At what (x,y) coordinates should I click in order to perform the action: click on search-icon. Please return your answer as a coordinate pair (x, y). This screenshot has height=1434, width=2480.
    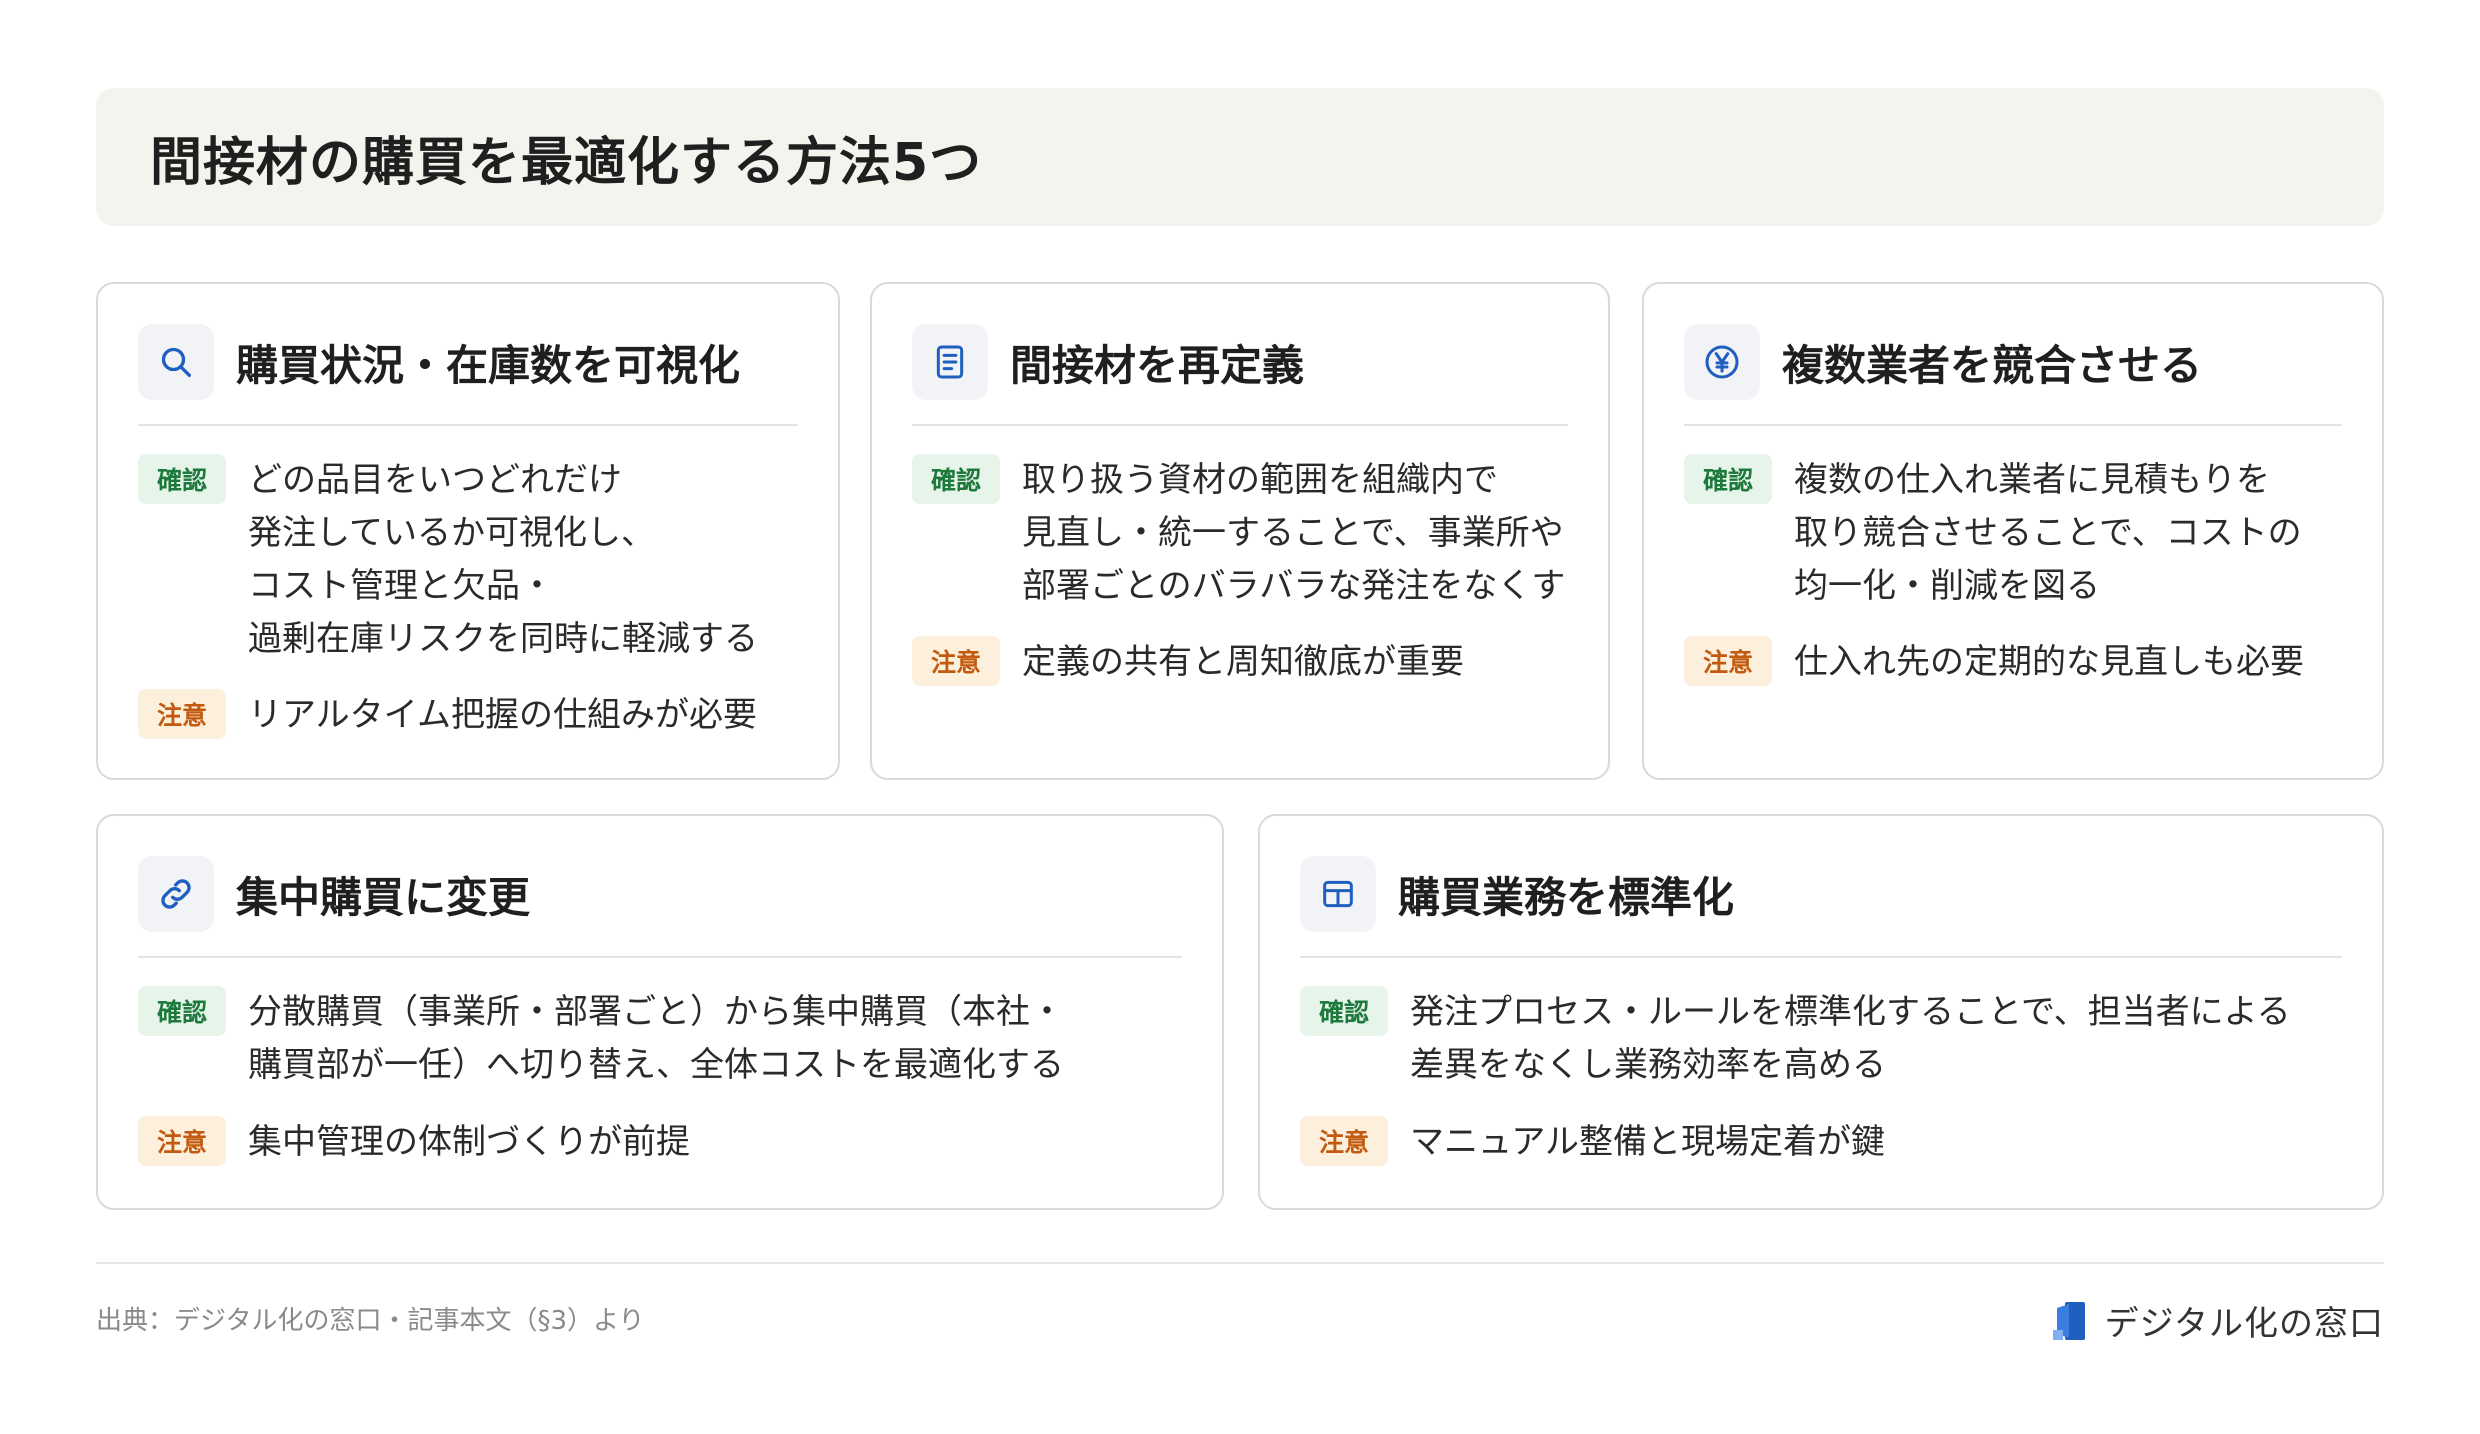
    Looking at the image, I should click on (176, 362).